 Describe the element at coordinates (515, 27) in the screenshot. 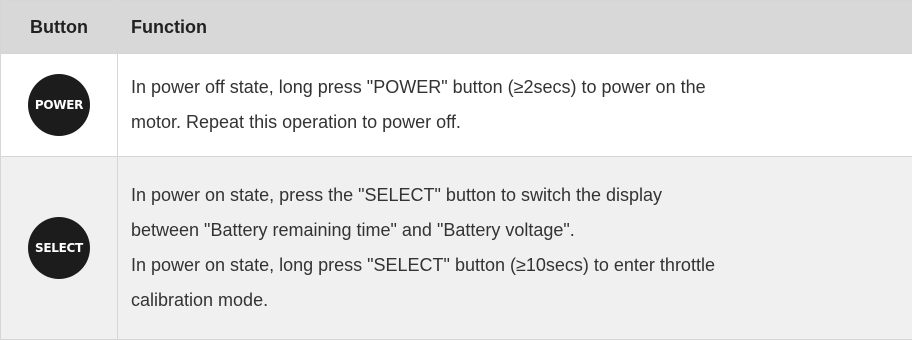

I see `column-header-function: Function` at that location.